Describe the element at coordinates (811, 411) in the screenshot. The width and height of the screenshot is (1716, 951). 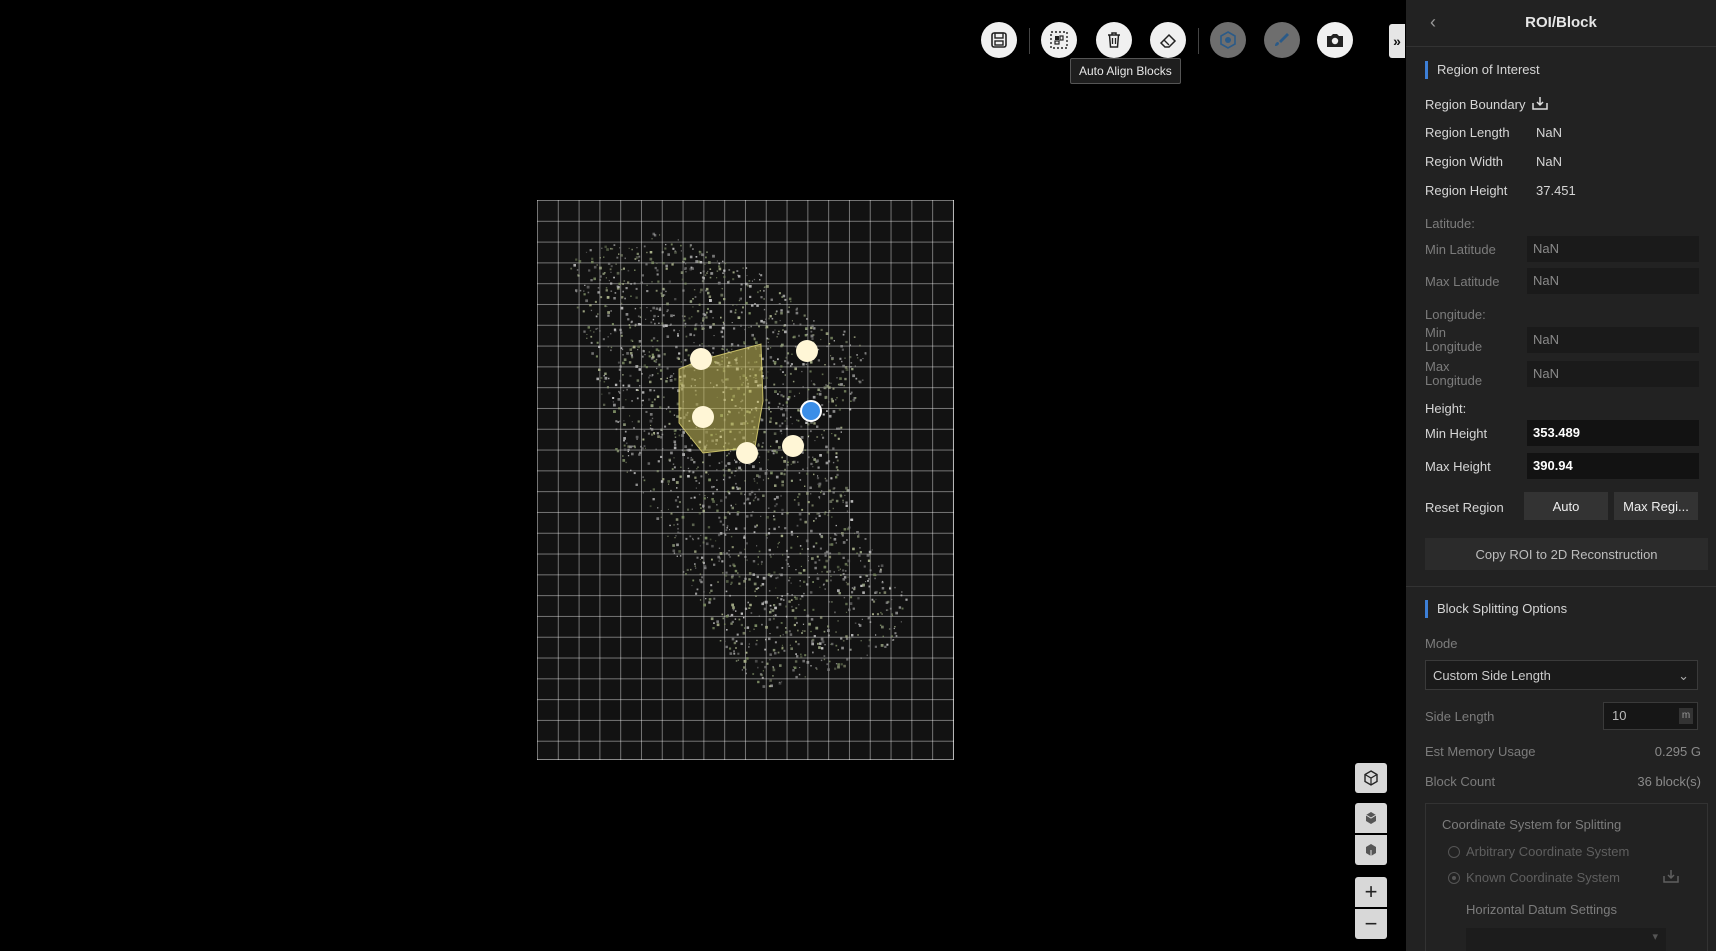
I see `roi-handle-active` at that location.